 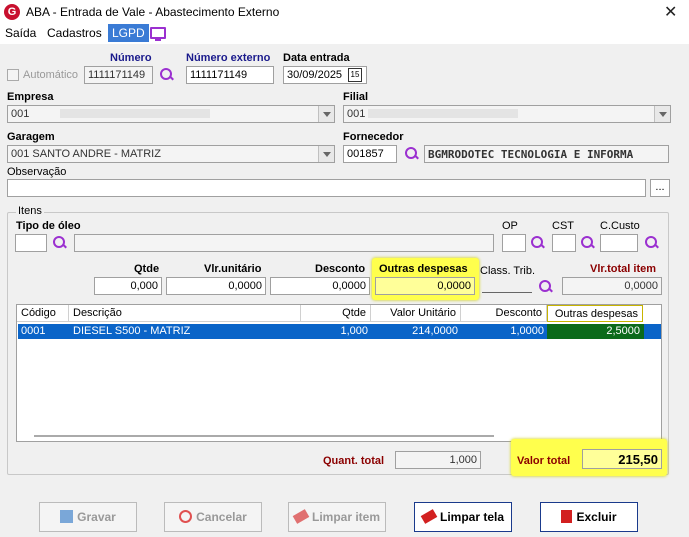 What do you see at coordinates (507, 292) in the screenshot?
I see `class-trib-field` at bounding box center [507, 292].